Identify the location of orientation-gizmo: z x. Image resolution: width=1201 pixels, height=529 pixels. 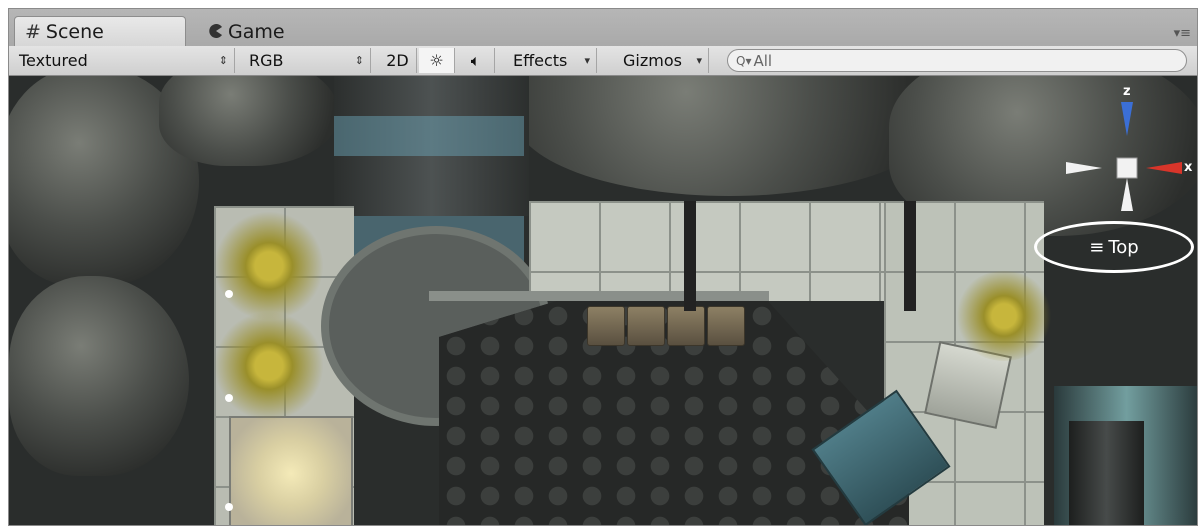
(1128, 150).